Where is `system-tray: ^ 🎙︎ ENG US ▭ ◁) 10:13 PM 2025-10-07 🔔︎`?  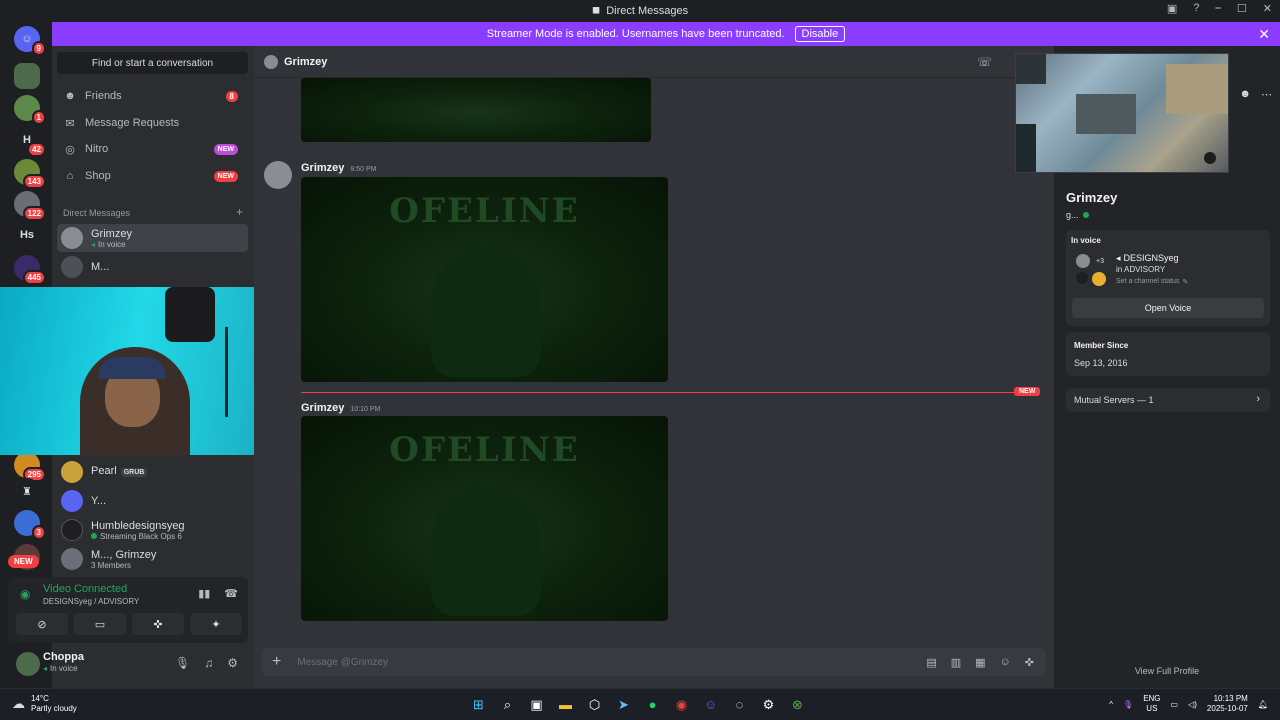 system-tray: ^ 🎙︎ ENG US ▭ ◁) 10:13 PM 2025-10-07 🔔︎ is located at coordinates (1188, 704).